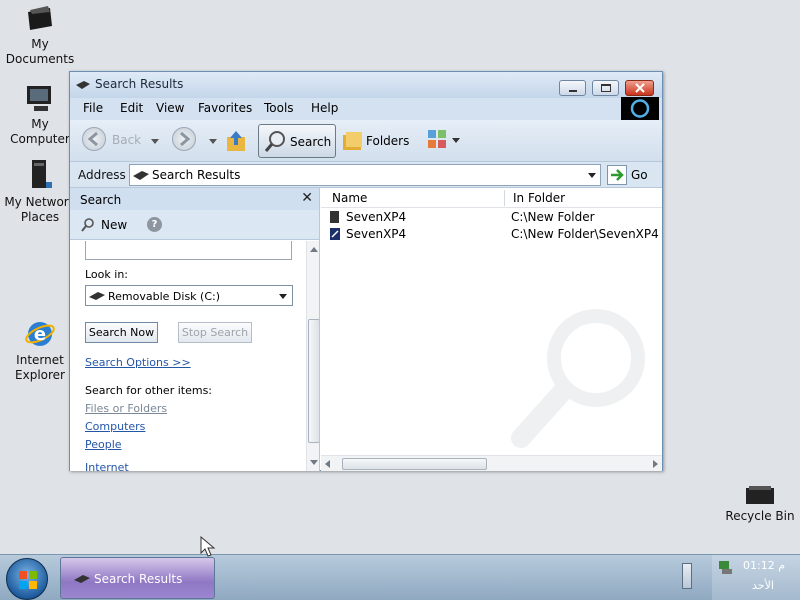 Image resolution: width=800 pixels, height=600 pixels. Describe the element at coordinates (327, 464) in the screenshot. I see `scroll-left-icon` at that location.